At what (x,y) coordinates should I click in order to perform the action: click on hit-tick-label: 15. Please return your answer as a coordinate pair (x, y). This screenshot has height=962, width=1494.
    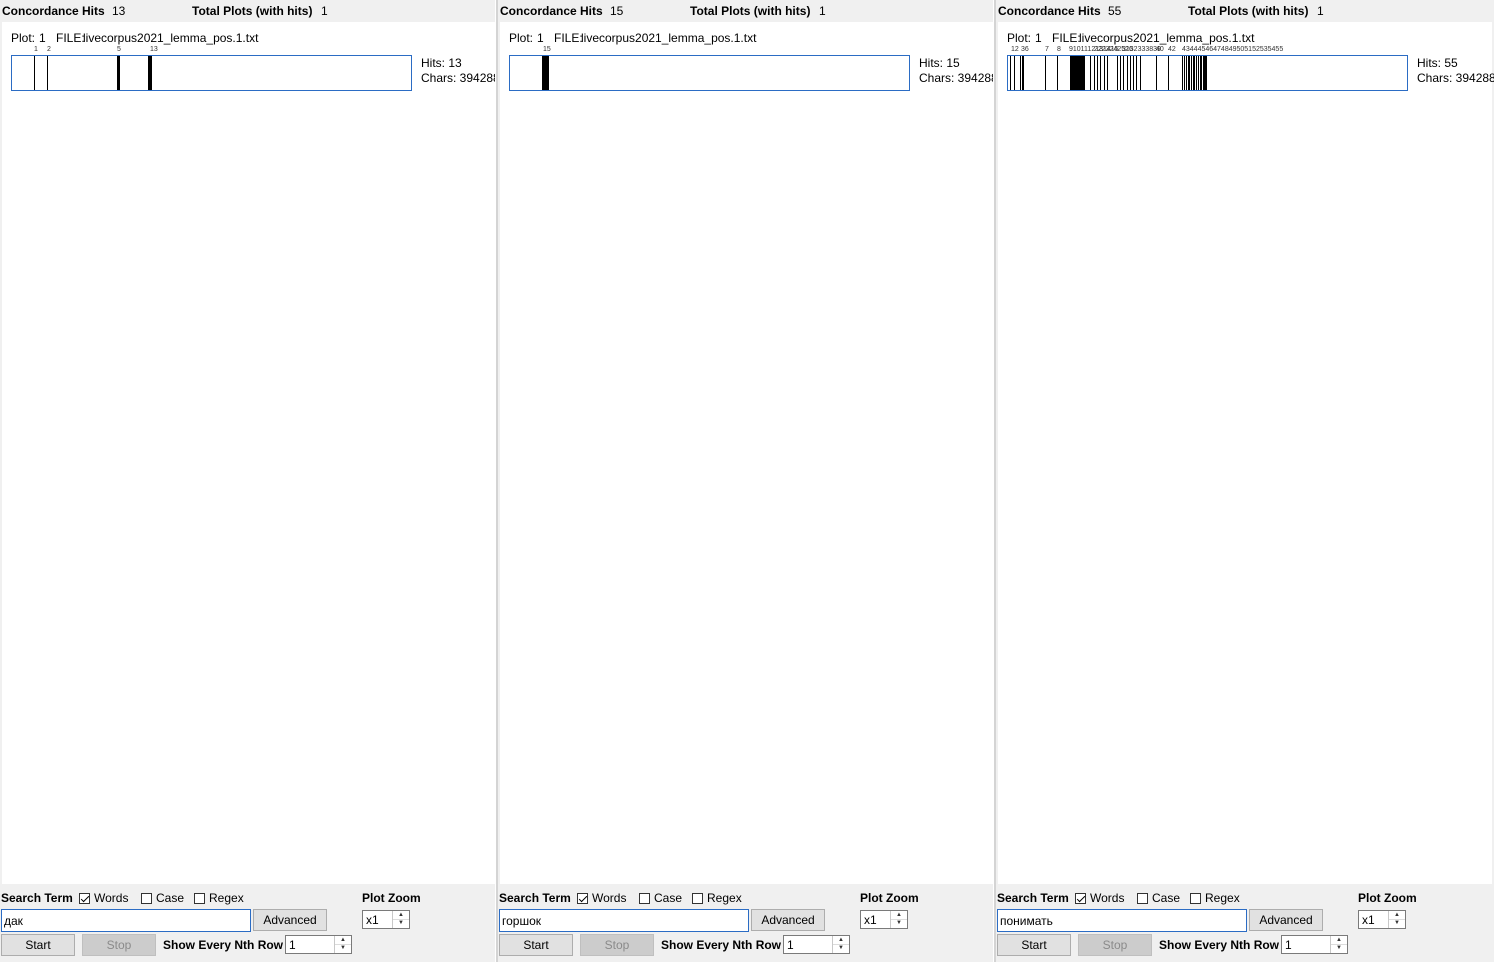
    Looking at the image, I should click on (547, 49).